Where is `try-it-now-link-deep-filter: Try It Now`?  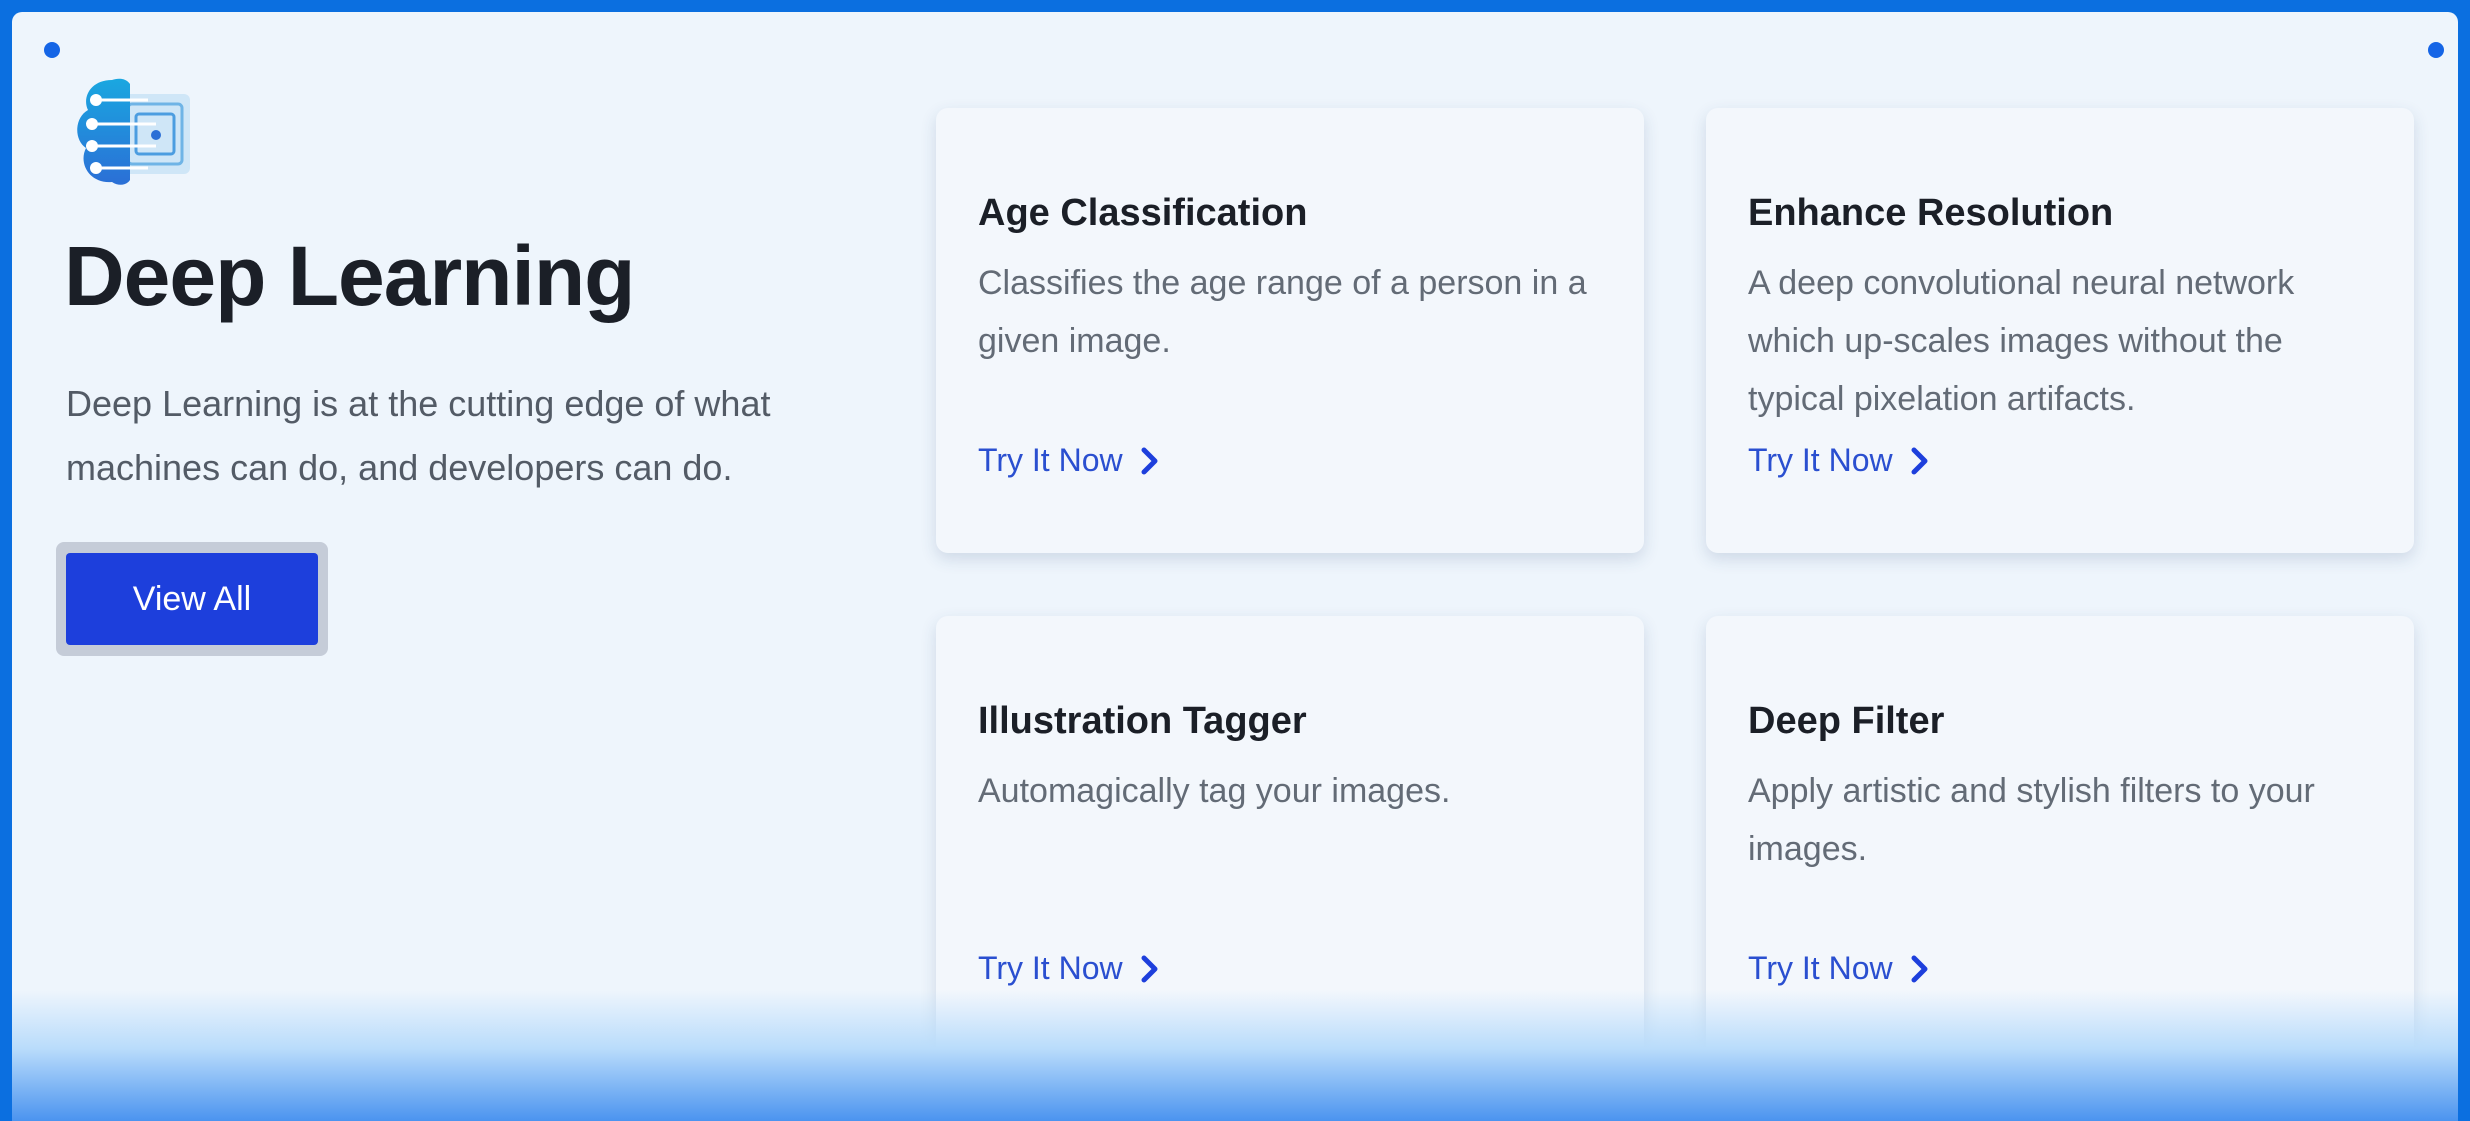
try-it-now-link-deep-filter: Try It Now is located at coordinates (1838, 968).